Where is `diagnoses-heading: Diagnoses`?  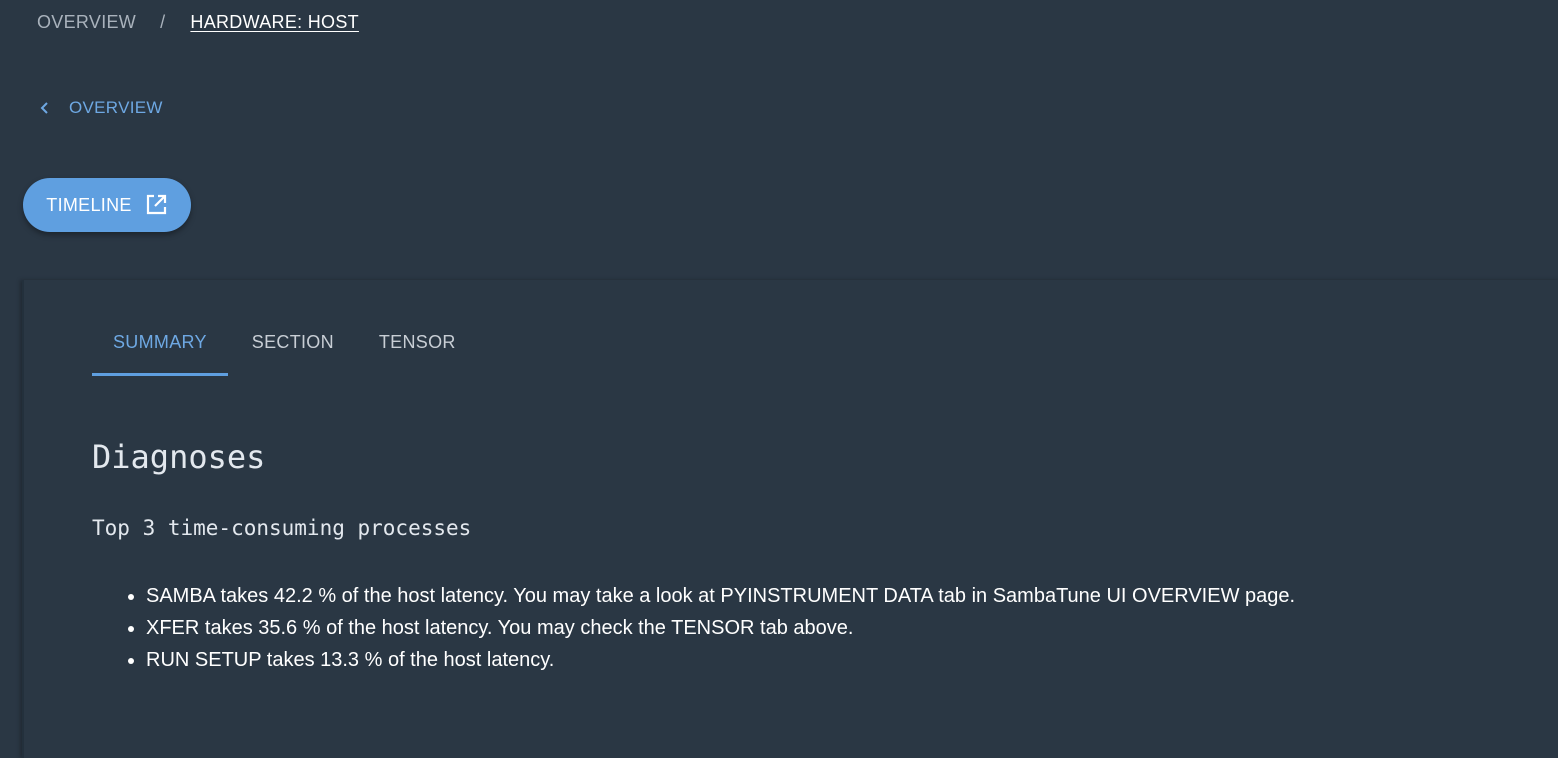
diagnoses-heading: Diagnoses is located at coordinates (179, 457).